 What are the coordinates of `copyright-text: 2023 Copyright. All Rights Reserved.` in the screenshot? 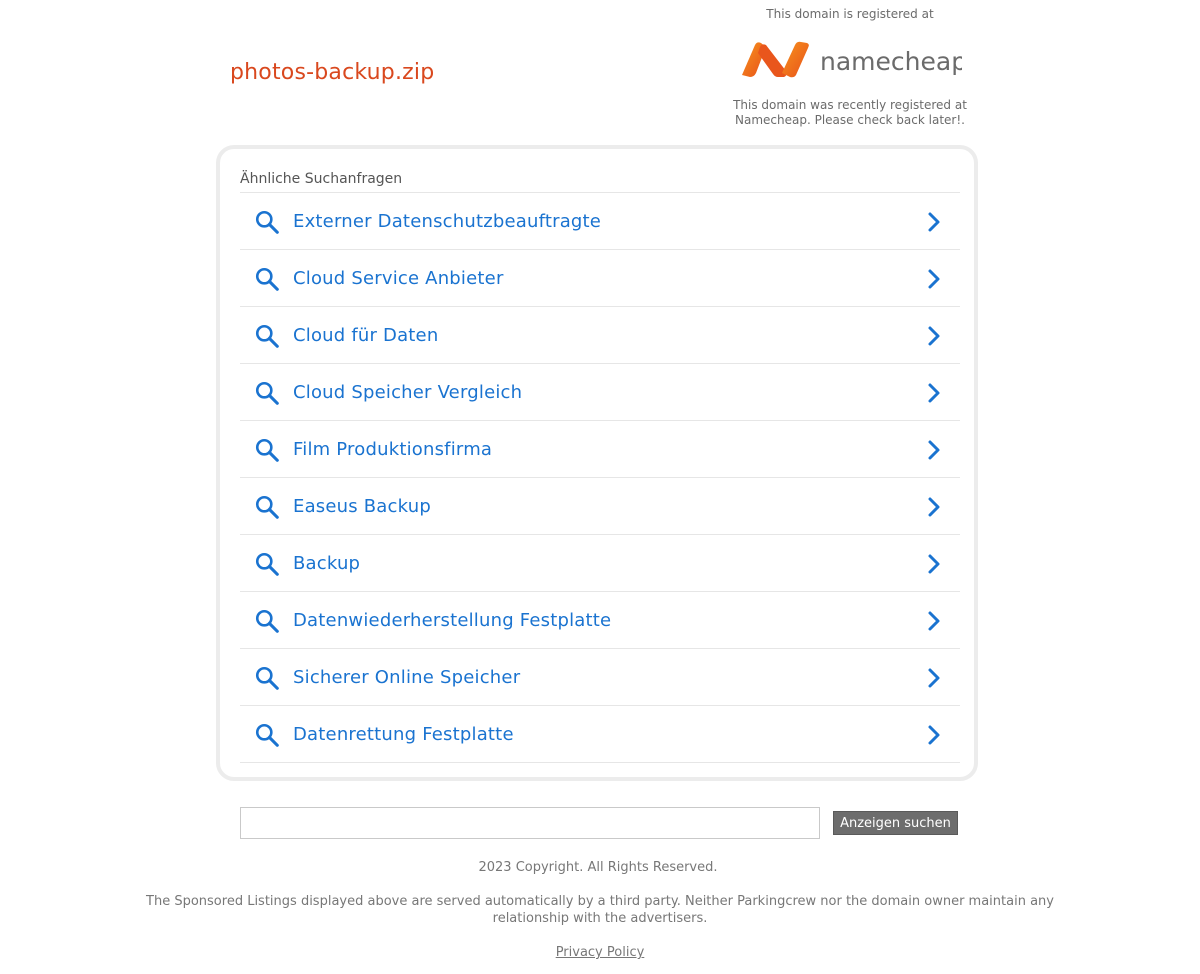 It's located at (598, 867).